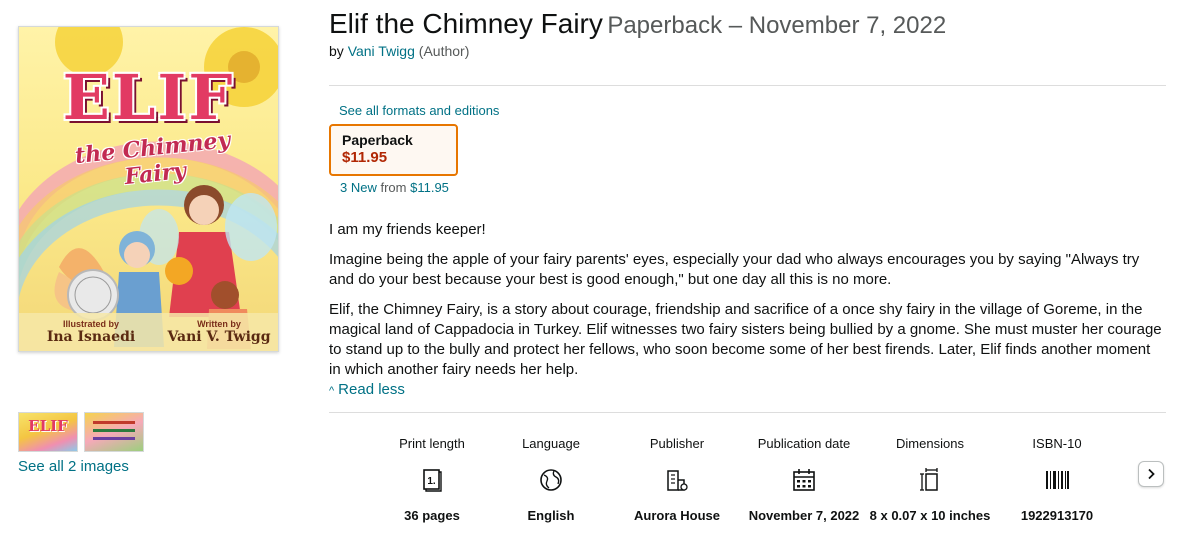  What do you see at coordinates (444, 51) in the screenshot?
I see `author-role: (Author)` at bounding box center [444, 51].